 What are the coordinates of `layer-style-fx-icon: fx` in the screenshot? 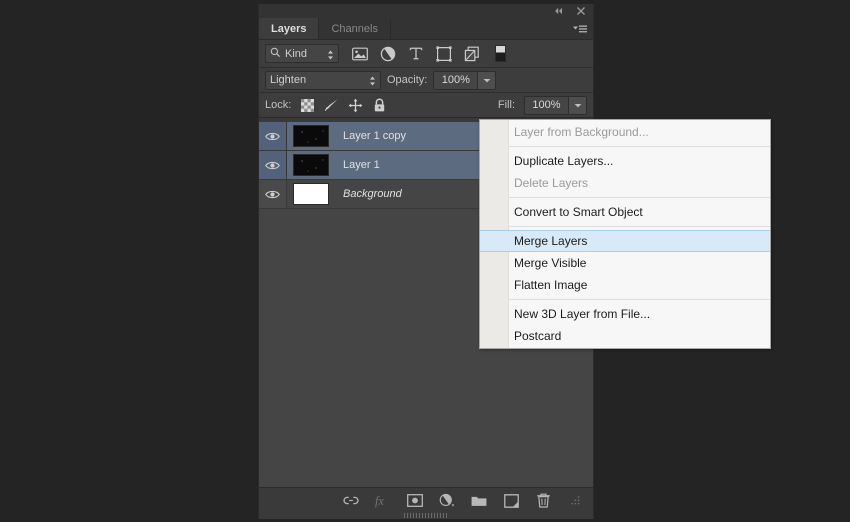 It's located at (383, 501).